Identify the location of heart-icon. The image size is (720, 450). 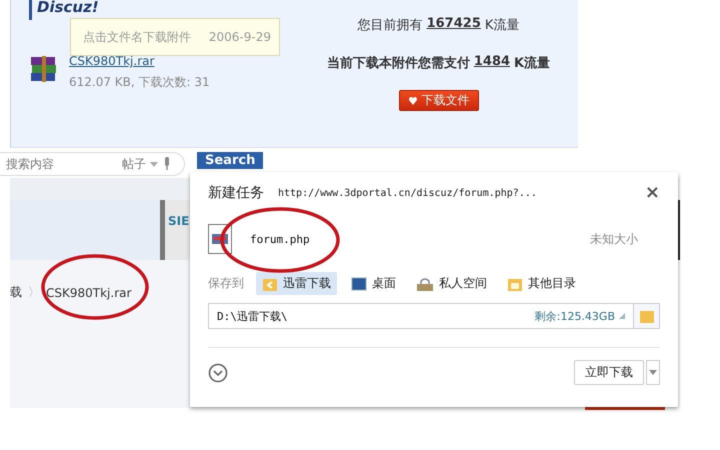
(413, 101).